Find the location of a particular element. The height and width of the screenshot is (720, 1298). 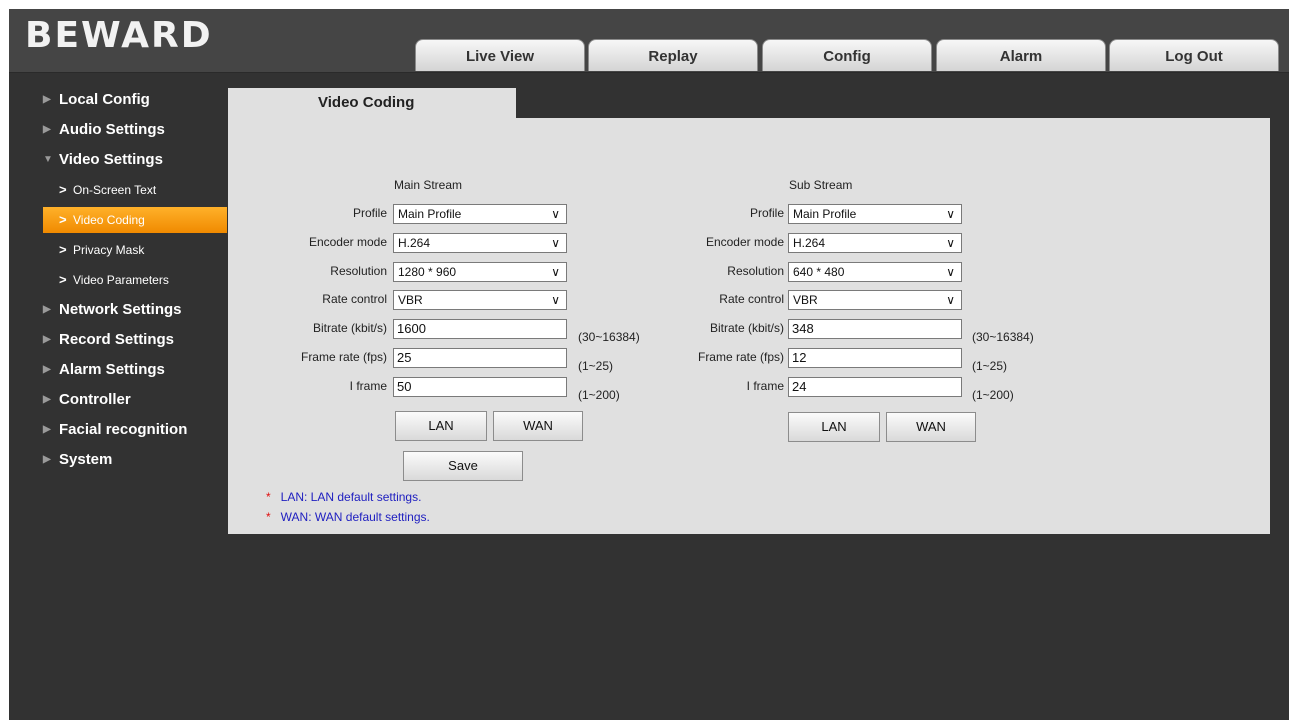

main-wan-button: WAN is located at coordinates (538, 426).